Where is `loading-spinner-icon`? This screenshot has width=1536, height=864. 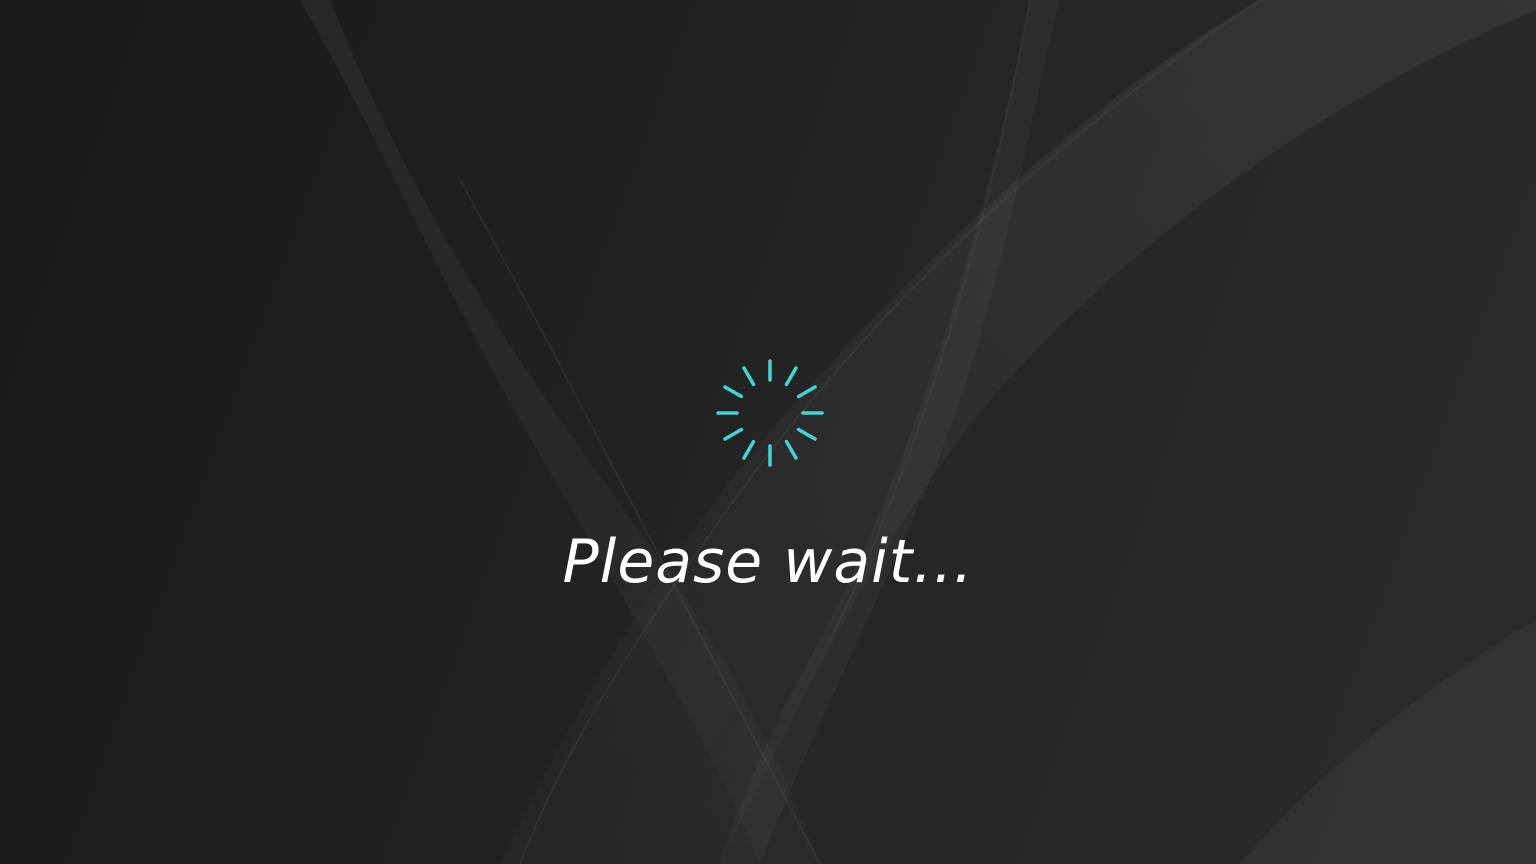 loading-spinner-icon is located at coordinates (770, 413).